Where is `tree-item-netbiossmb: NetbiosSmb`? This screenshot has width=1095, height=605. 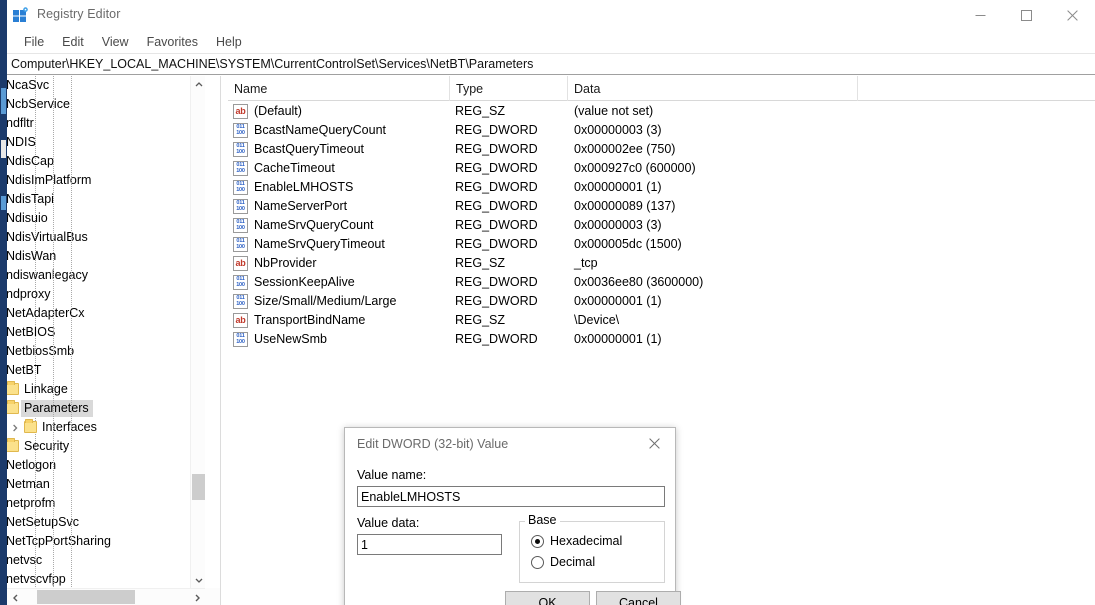 tree-item-netbiossmb: NetbiosSmb is located at coordinates (106, 351).